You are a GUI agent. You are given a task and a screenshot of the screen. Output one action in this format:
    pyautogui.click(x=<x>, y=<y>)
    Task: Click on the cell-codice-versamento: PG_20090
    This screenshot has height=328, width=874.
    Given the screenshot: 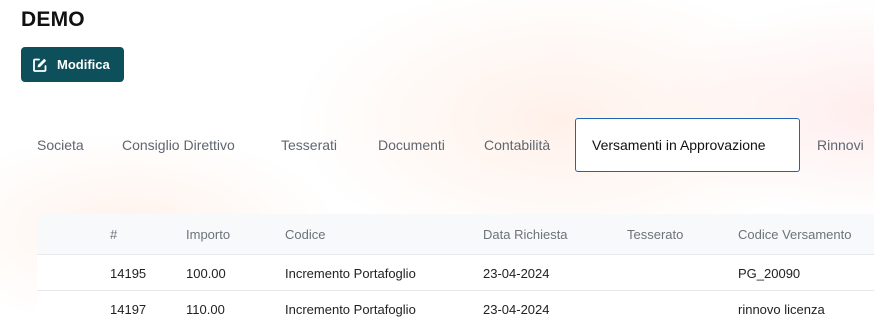 What is the action you would take?
    pyautogui.click(x=769, y=273)
    